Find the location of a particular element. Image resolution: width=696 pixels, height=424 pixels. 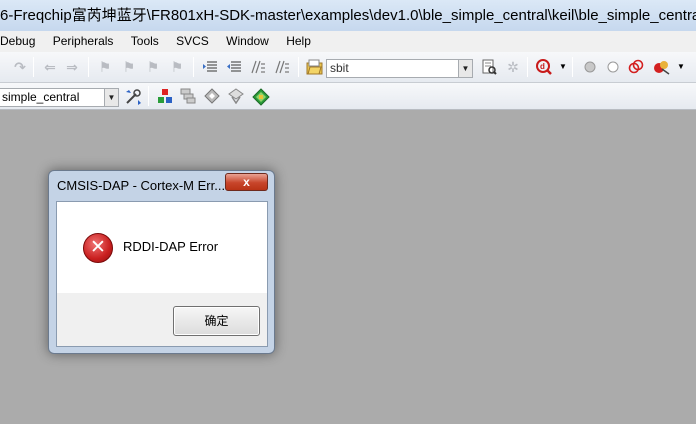

bookmark-next-icon: ⚑ is located at coordinates (153, 67).